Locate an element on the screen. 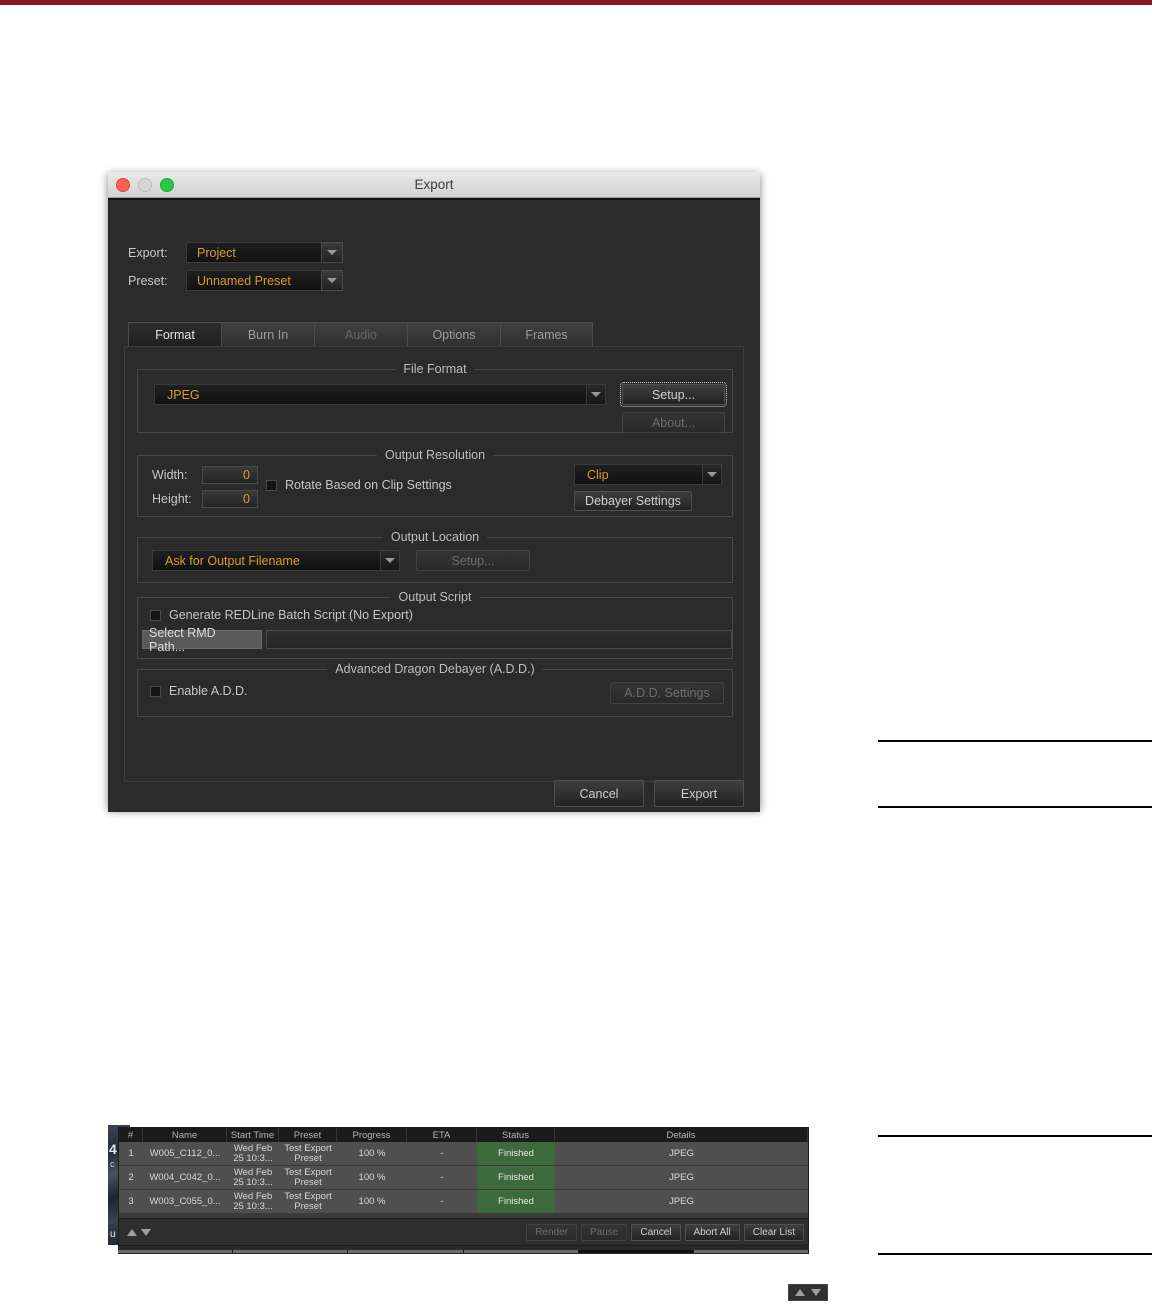  debayer-settings-button: Debayer Settings is located at coordinates (633, 501).